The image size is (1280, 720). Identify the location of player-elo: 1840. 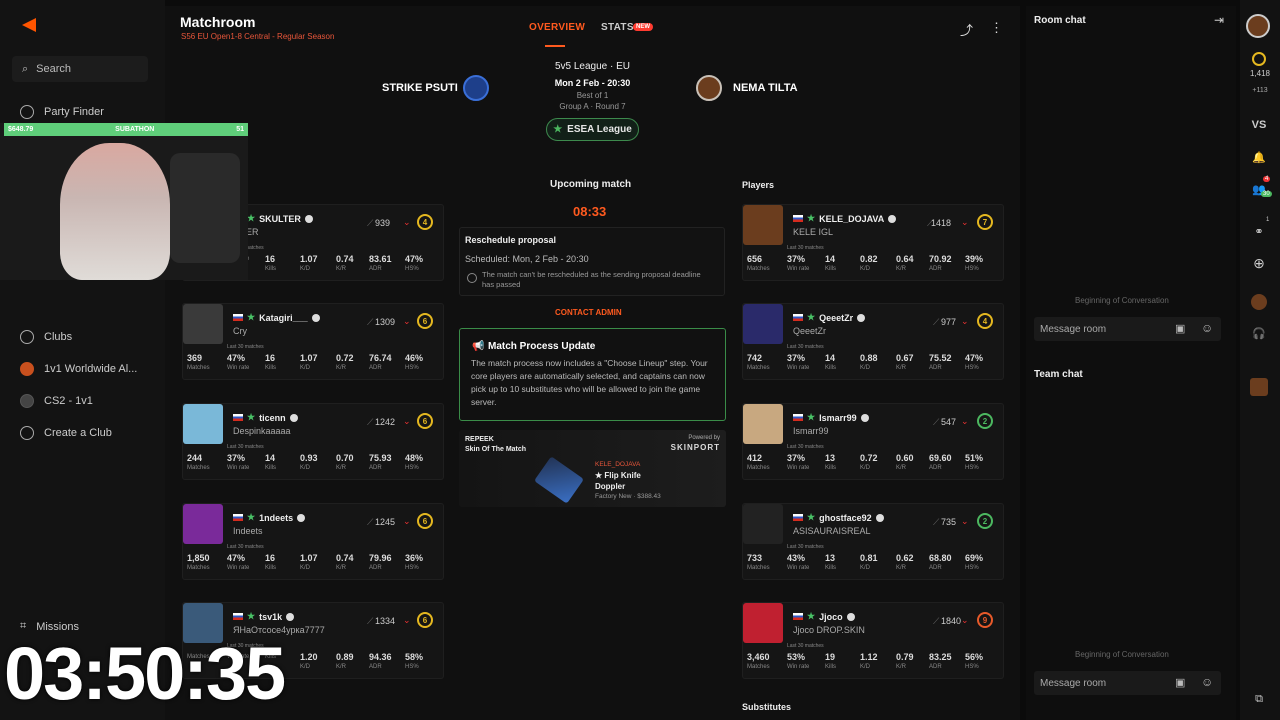
(951, 621).